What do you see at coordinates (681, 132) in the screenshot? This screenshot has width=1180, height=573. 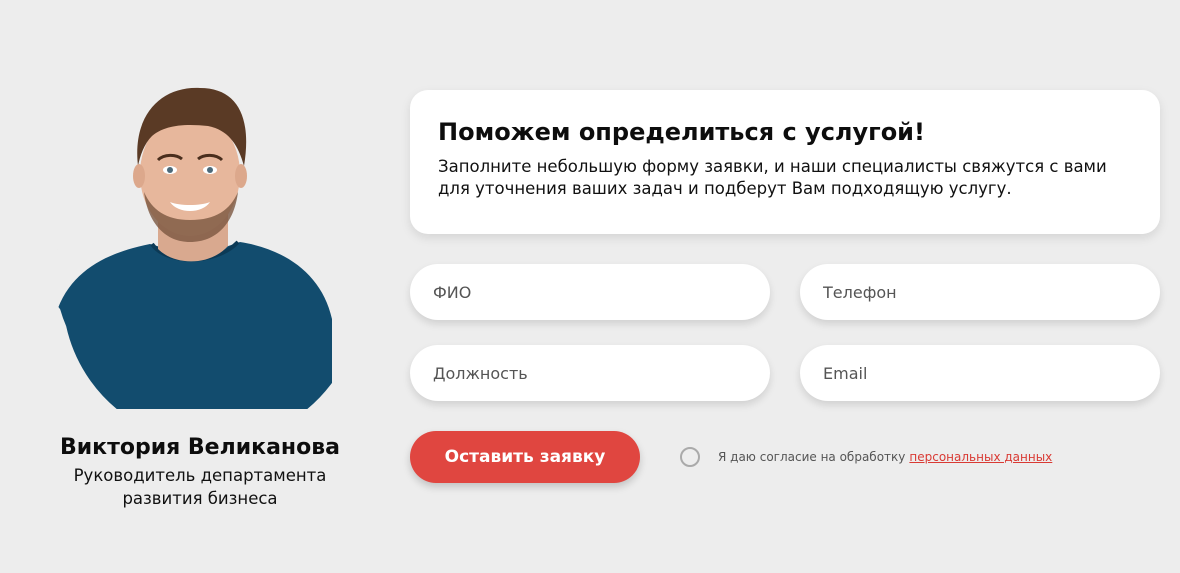 I see `info-title: Поможем определиться с услугой!` at bounding box center [681, 132].